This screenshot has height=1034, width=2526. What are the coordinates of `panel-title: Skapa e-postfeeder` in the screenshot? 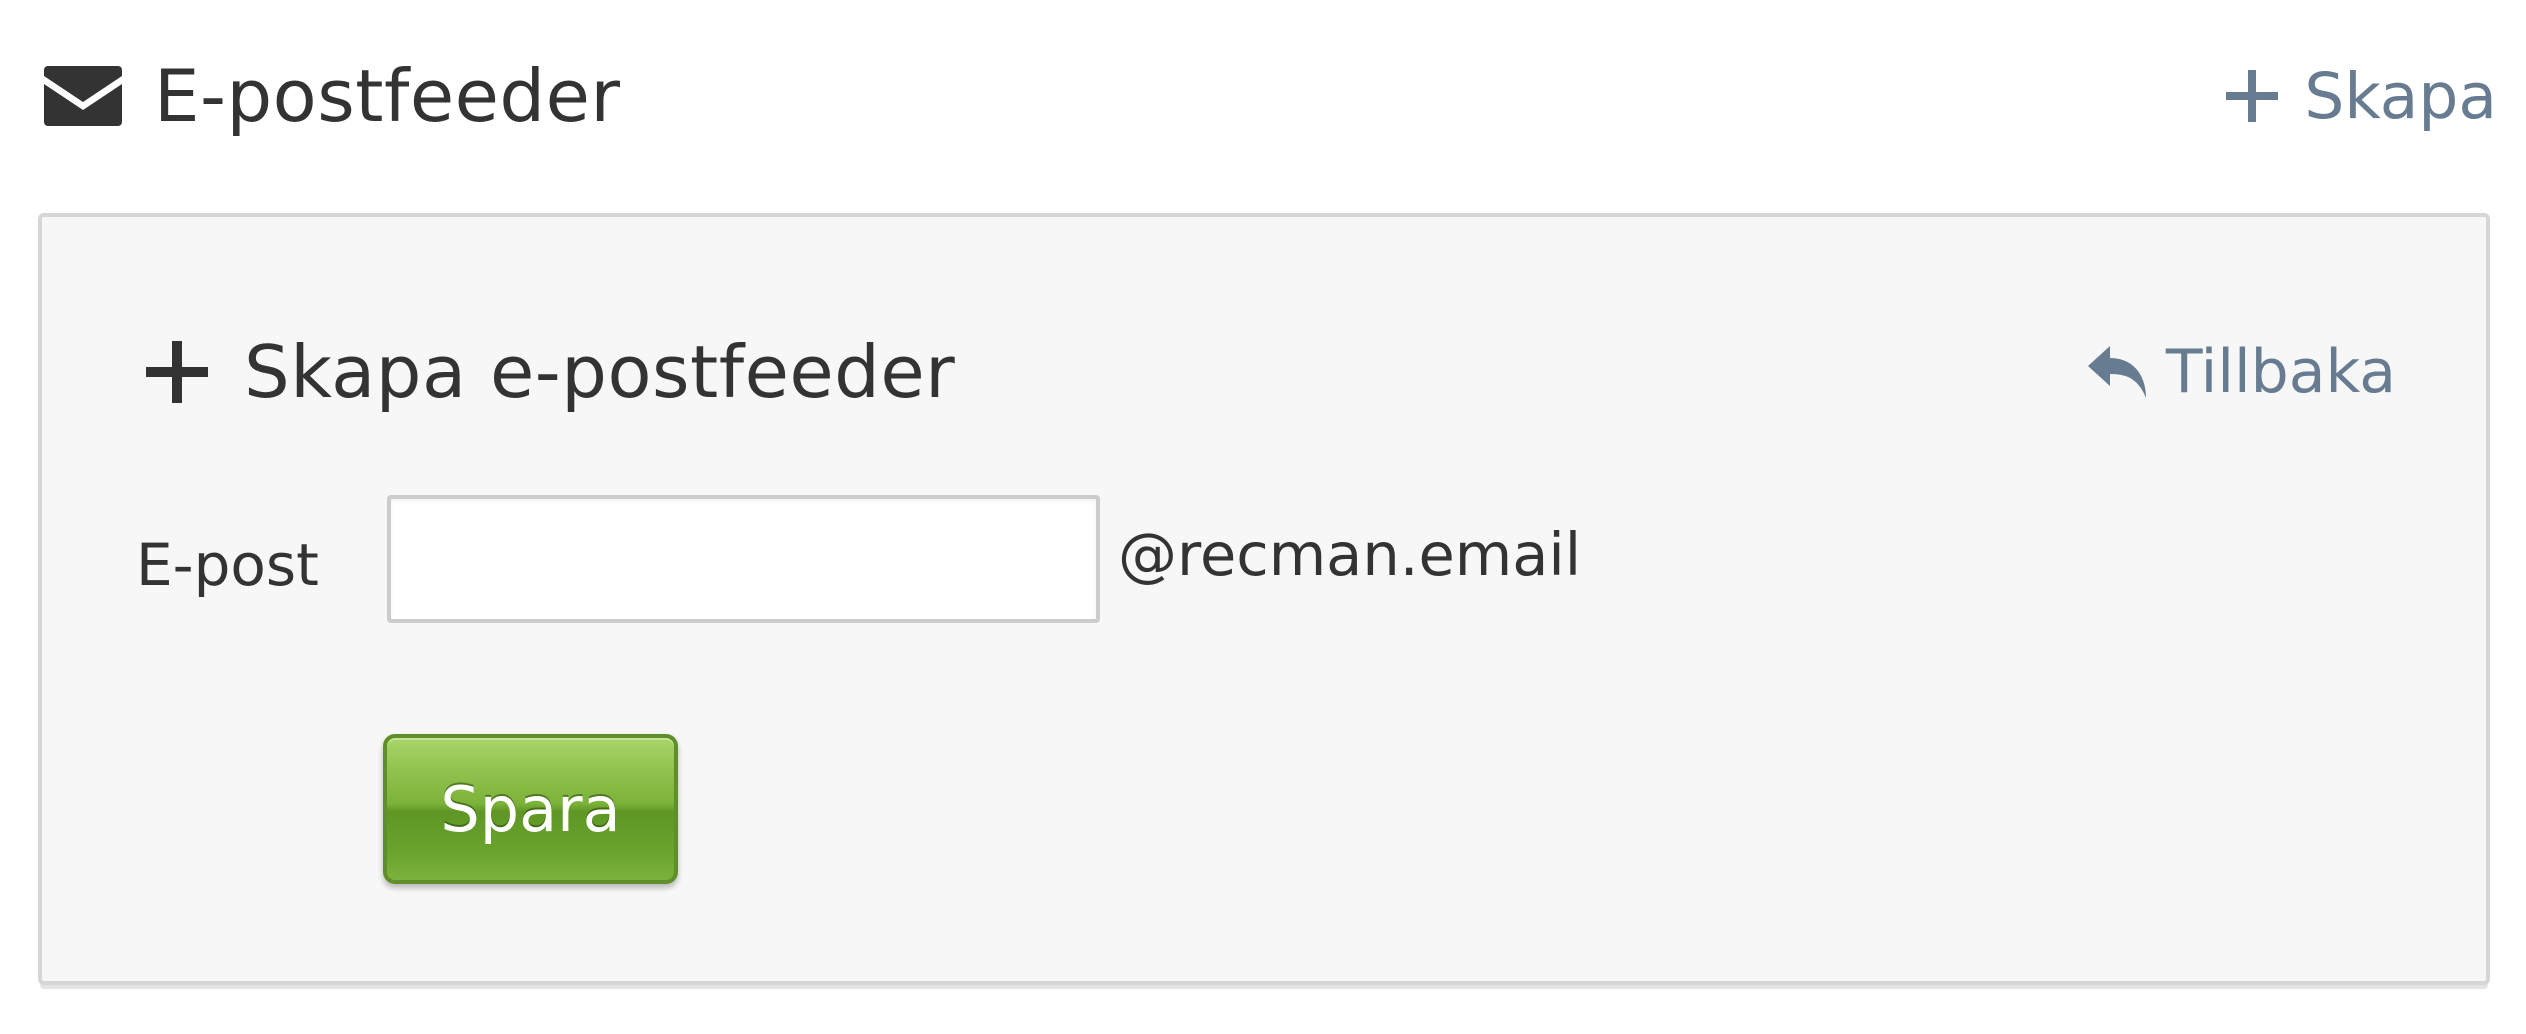 It's located at (600, 372).